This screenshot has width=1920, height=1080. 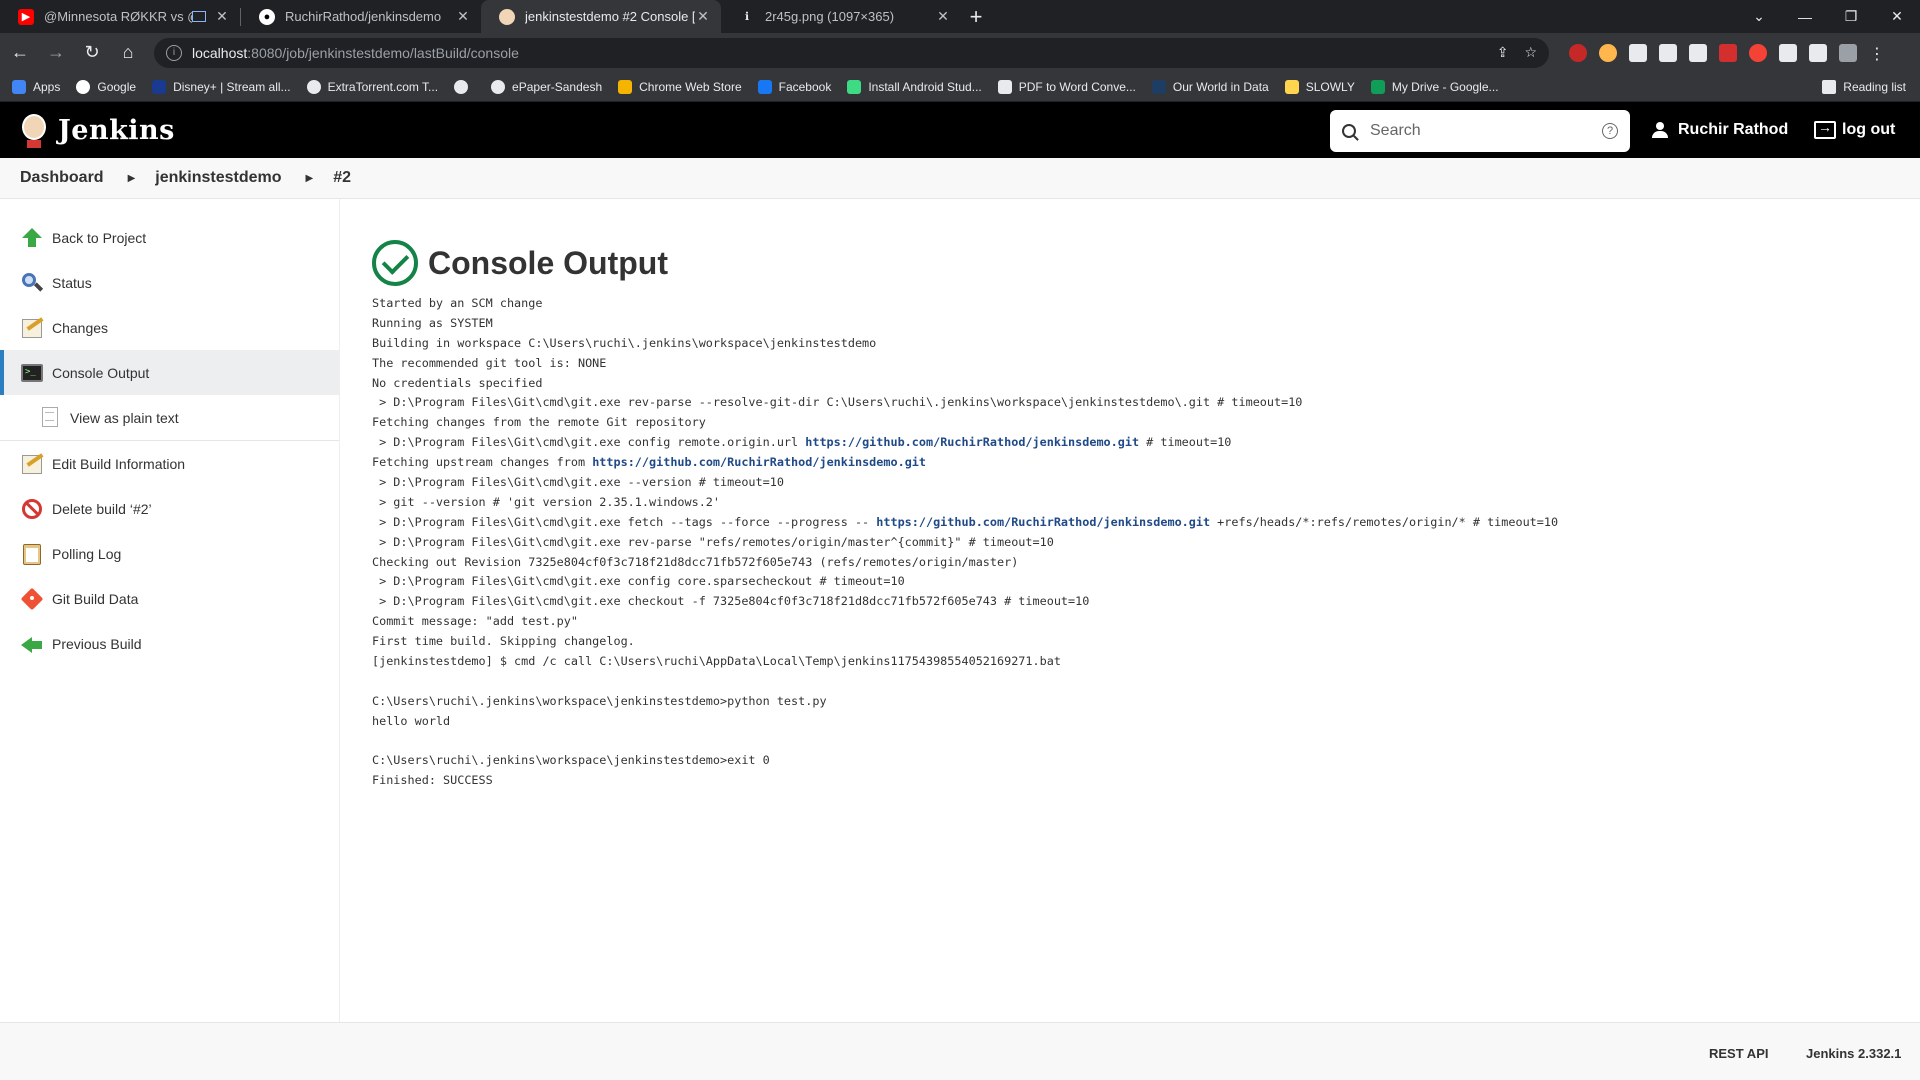 I want to click on restore-button: ❐, so click(x=1851, y=16).